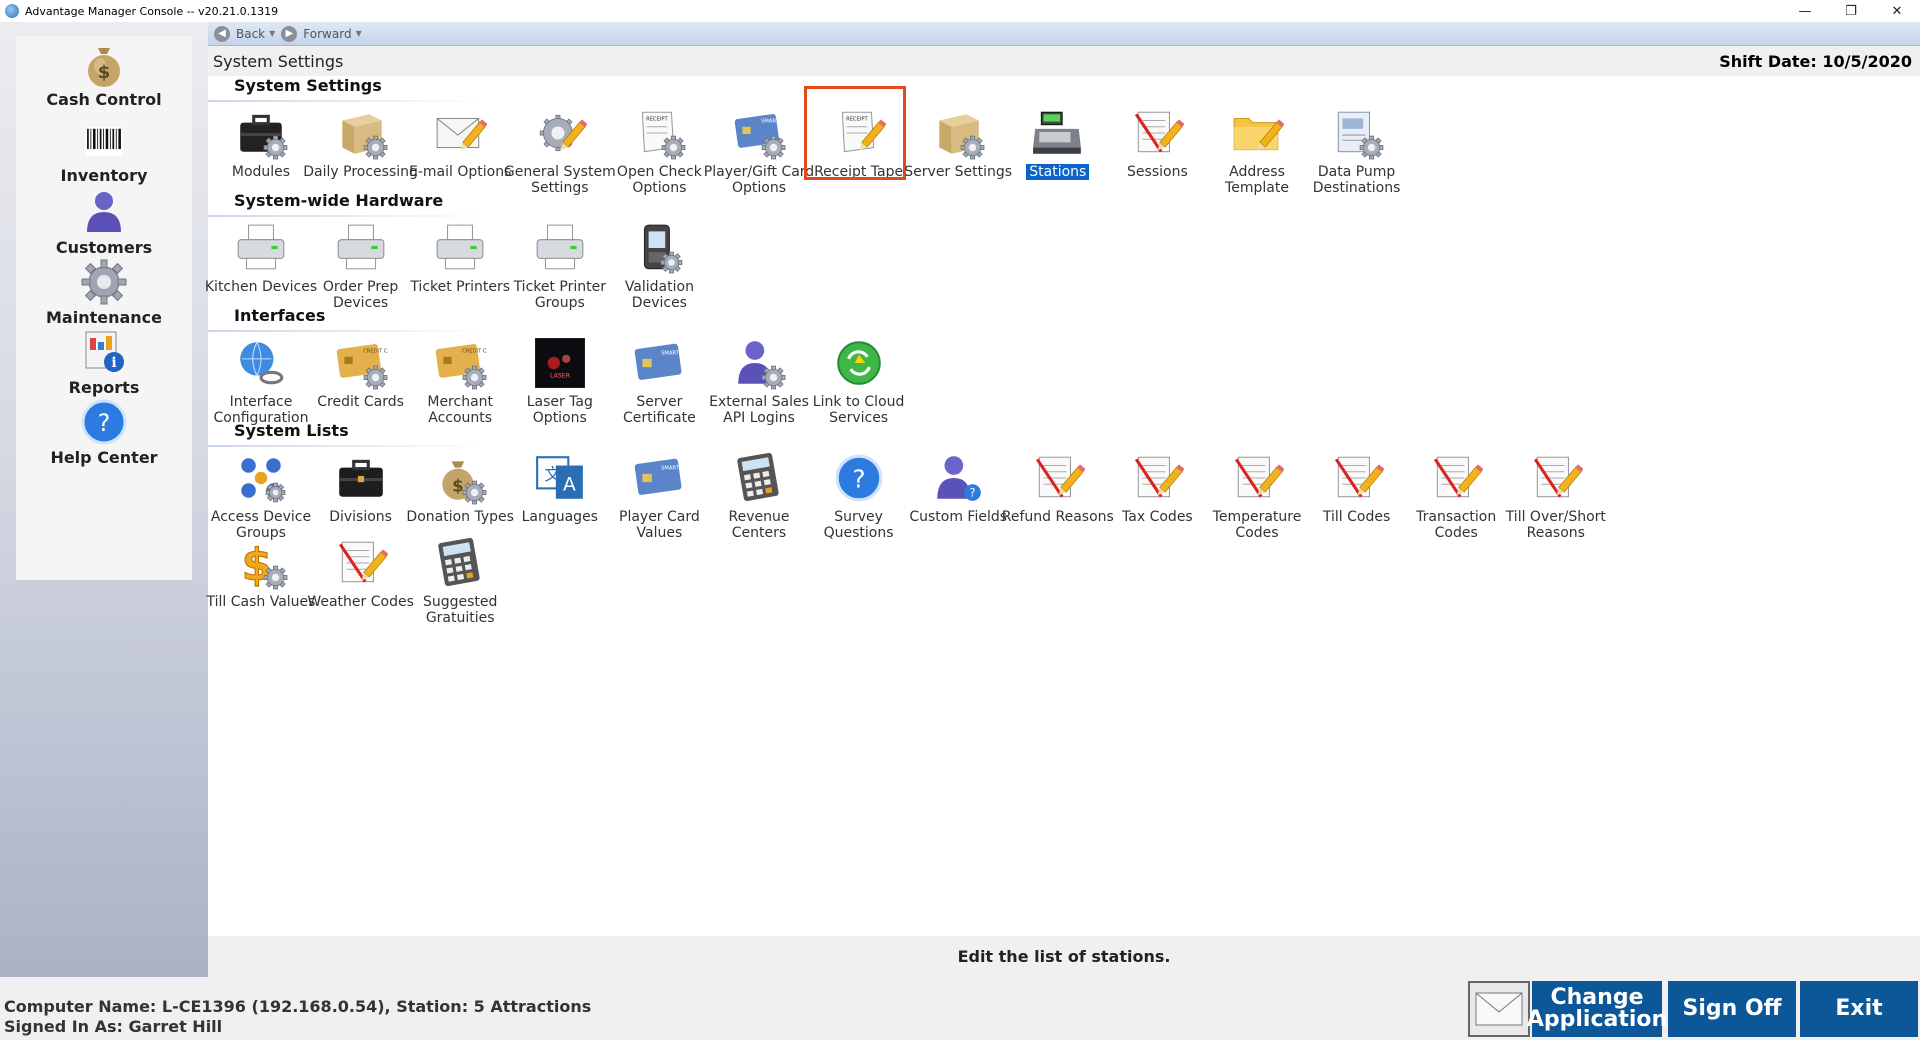 The height and width of the screenshot is (1040, 1920). Describe the element at coordinates (1064, 34) in the screenshot. I see `navigation-toolbar: ◀ Back ▼ ▶ Forward ▼` at that location.